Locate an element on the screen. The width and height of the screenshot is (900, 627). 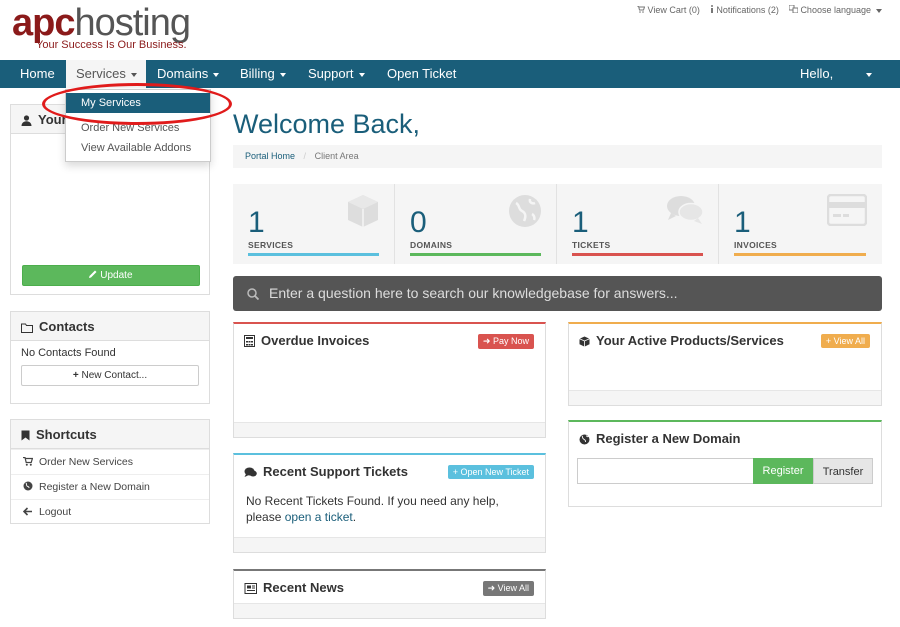
notifications-link: Notifications (2) is located at coordinates (744, 10).